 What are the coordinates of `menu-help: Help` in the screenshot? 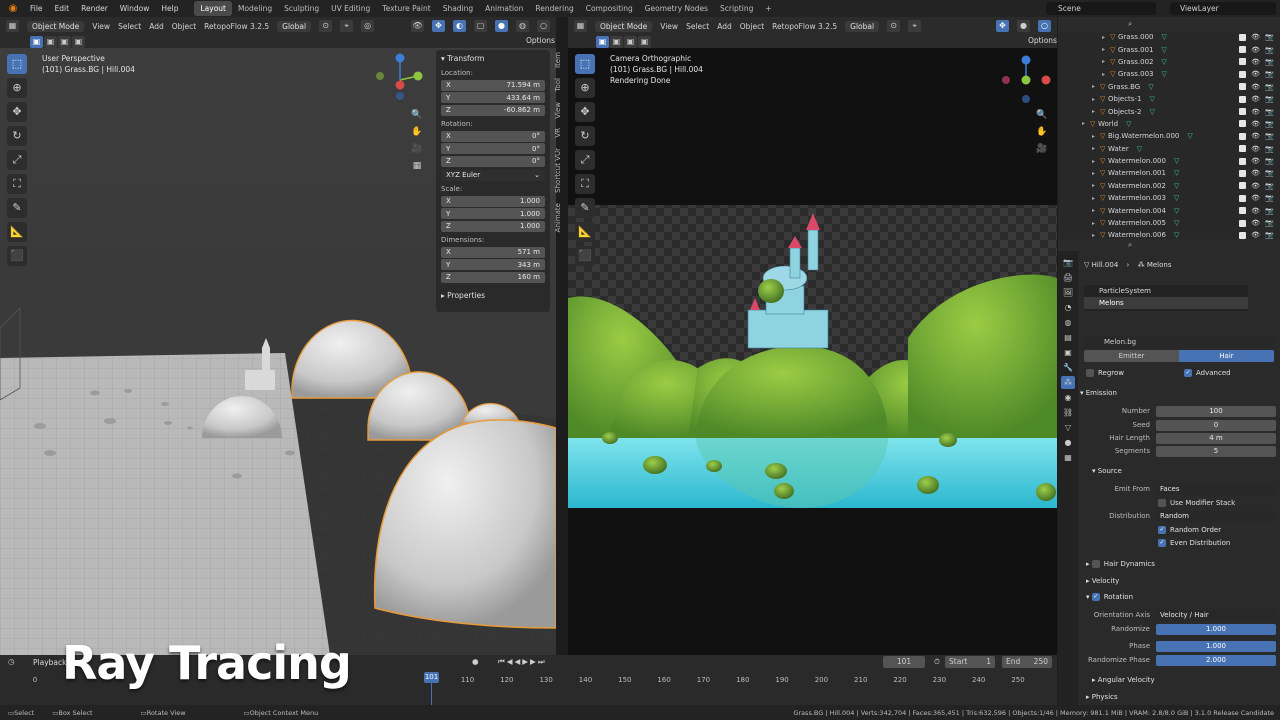 It's located at (169, 8).